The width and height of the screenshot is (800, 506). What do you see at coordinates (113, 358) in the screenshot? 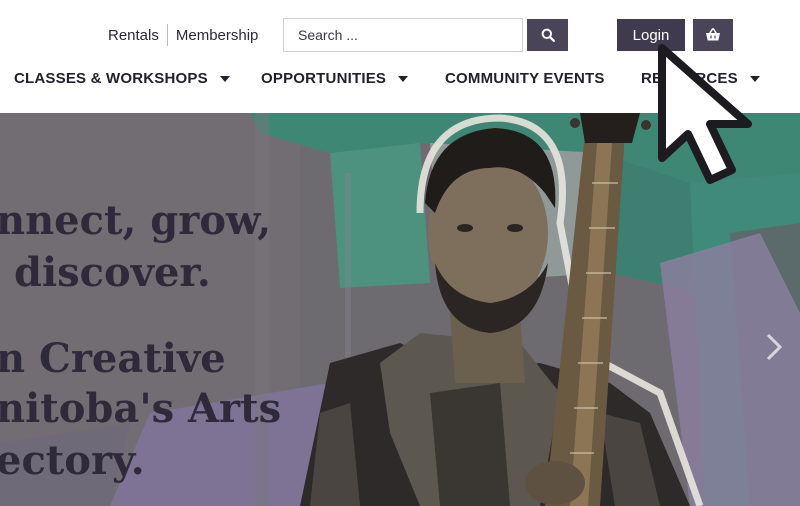
I see `hero-heading-line: n Creative` at bounding box center [113, 358].